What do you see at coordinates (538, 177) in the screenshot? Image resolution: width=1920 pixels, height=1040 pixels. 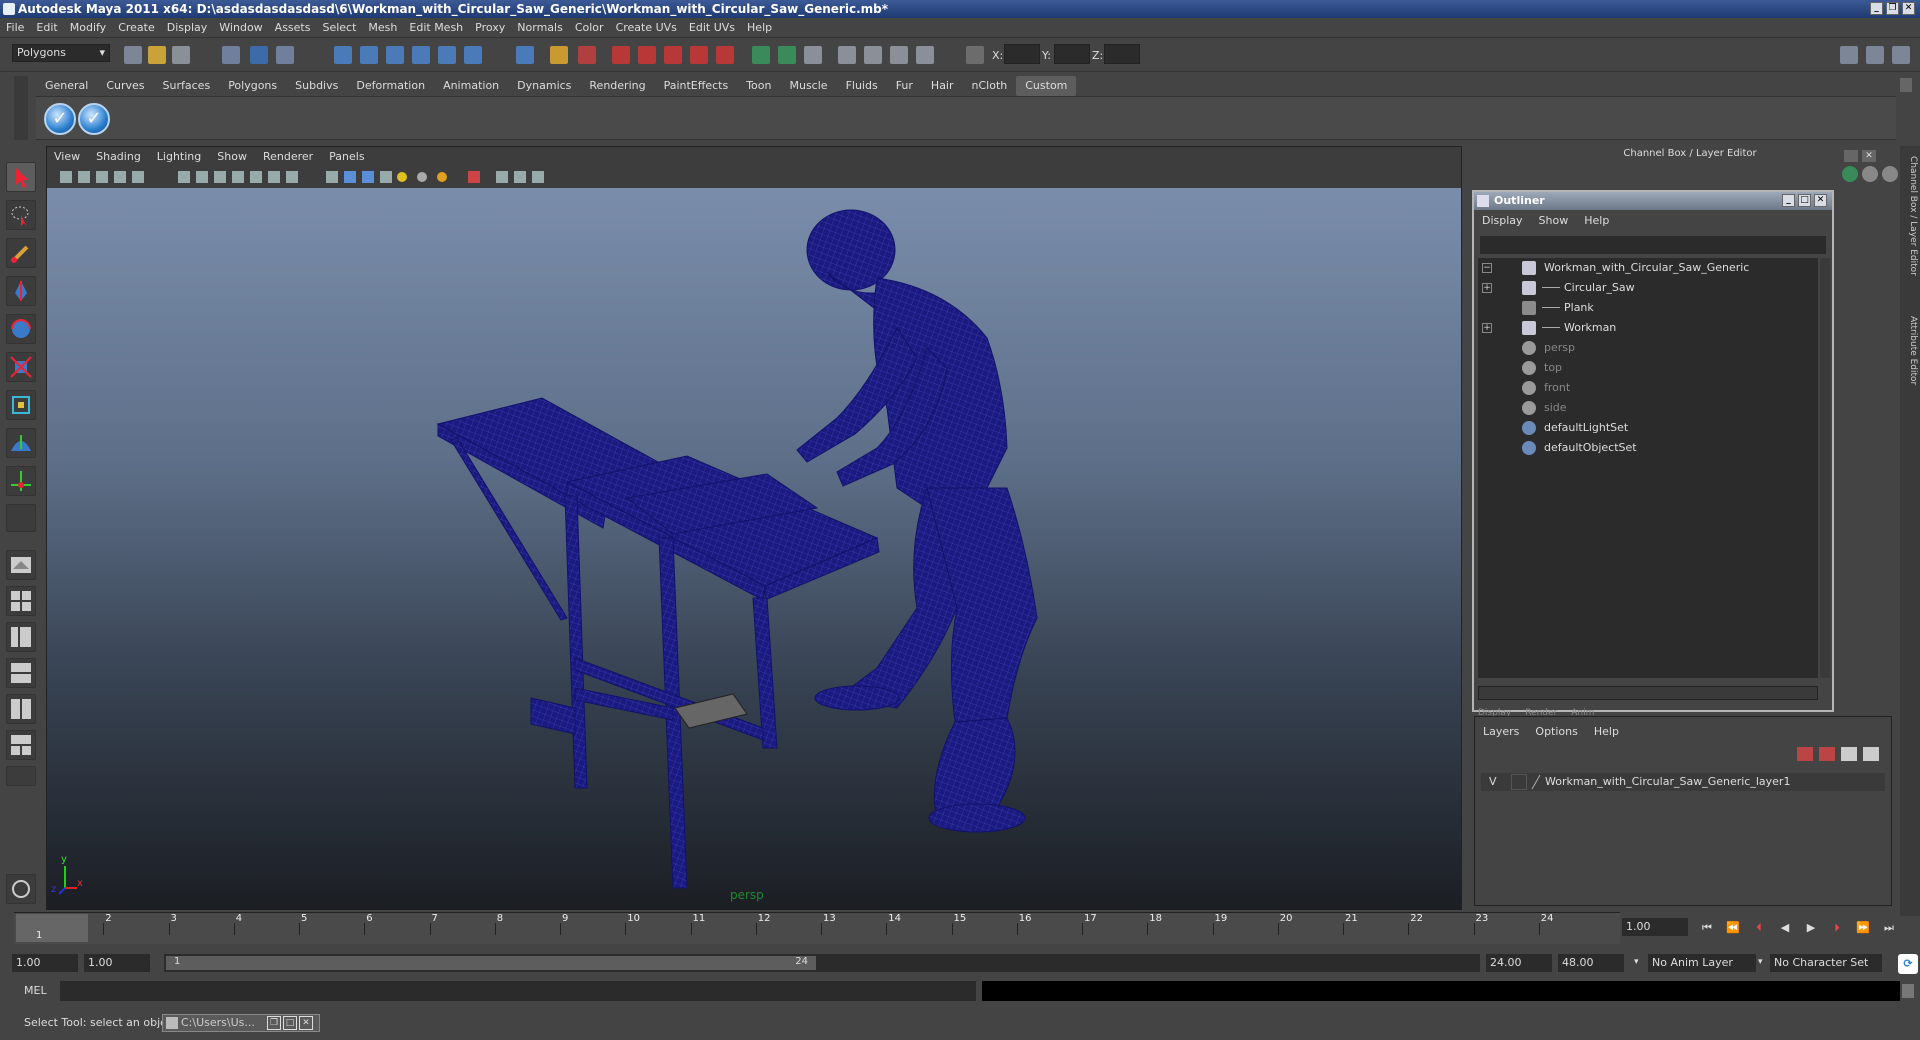 I see `backface-culling-icon` at bounding box center [538, 177].